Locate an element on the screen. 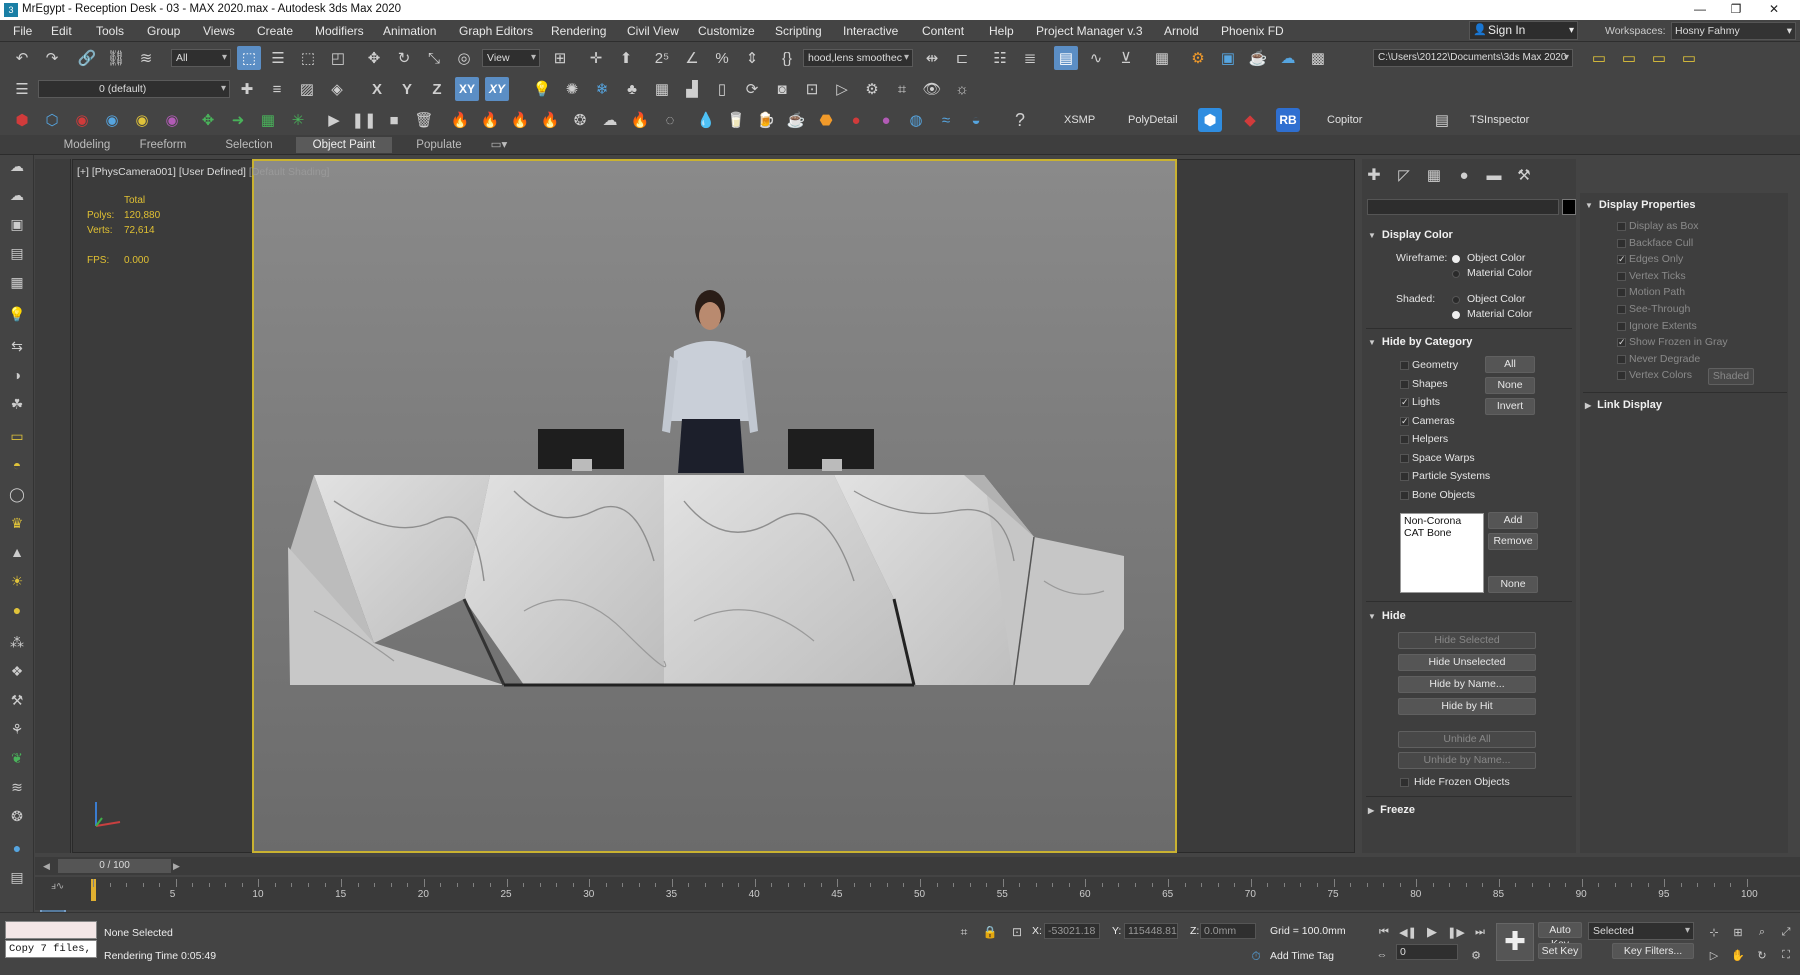 This screenshot has width=1800, height=975. display-prop-checkbox-backface-cull is located at coordinates (1621, 243).